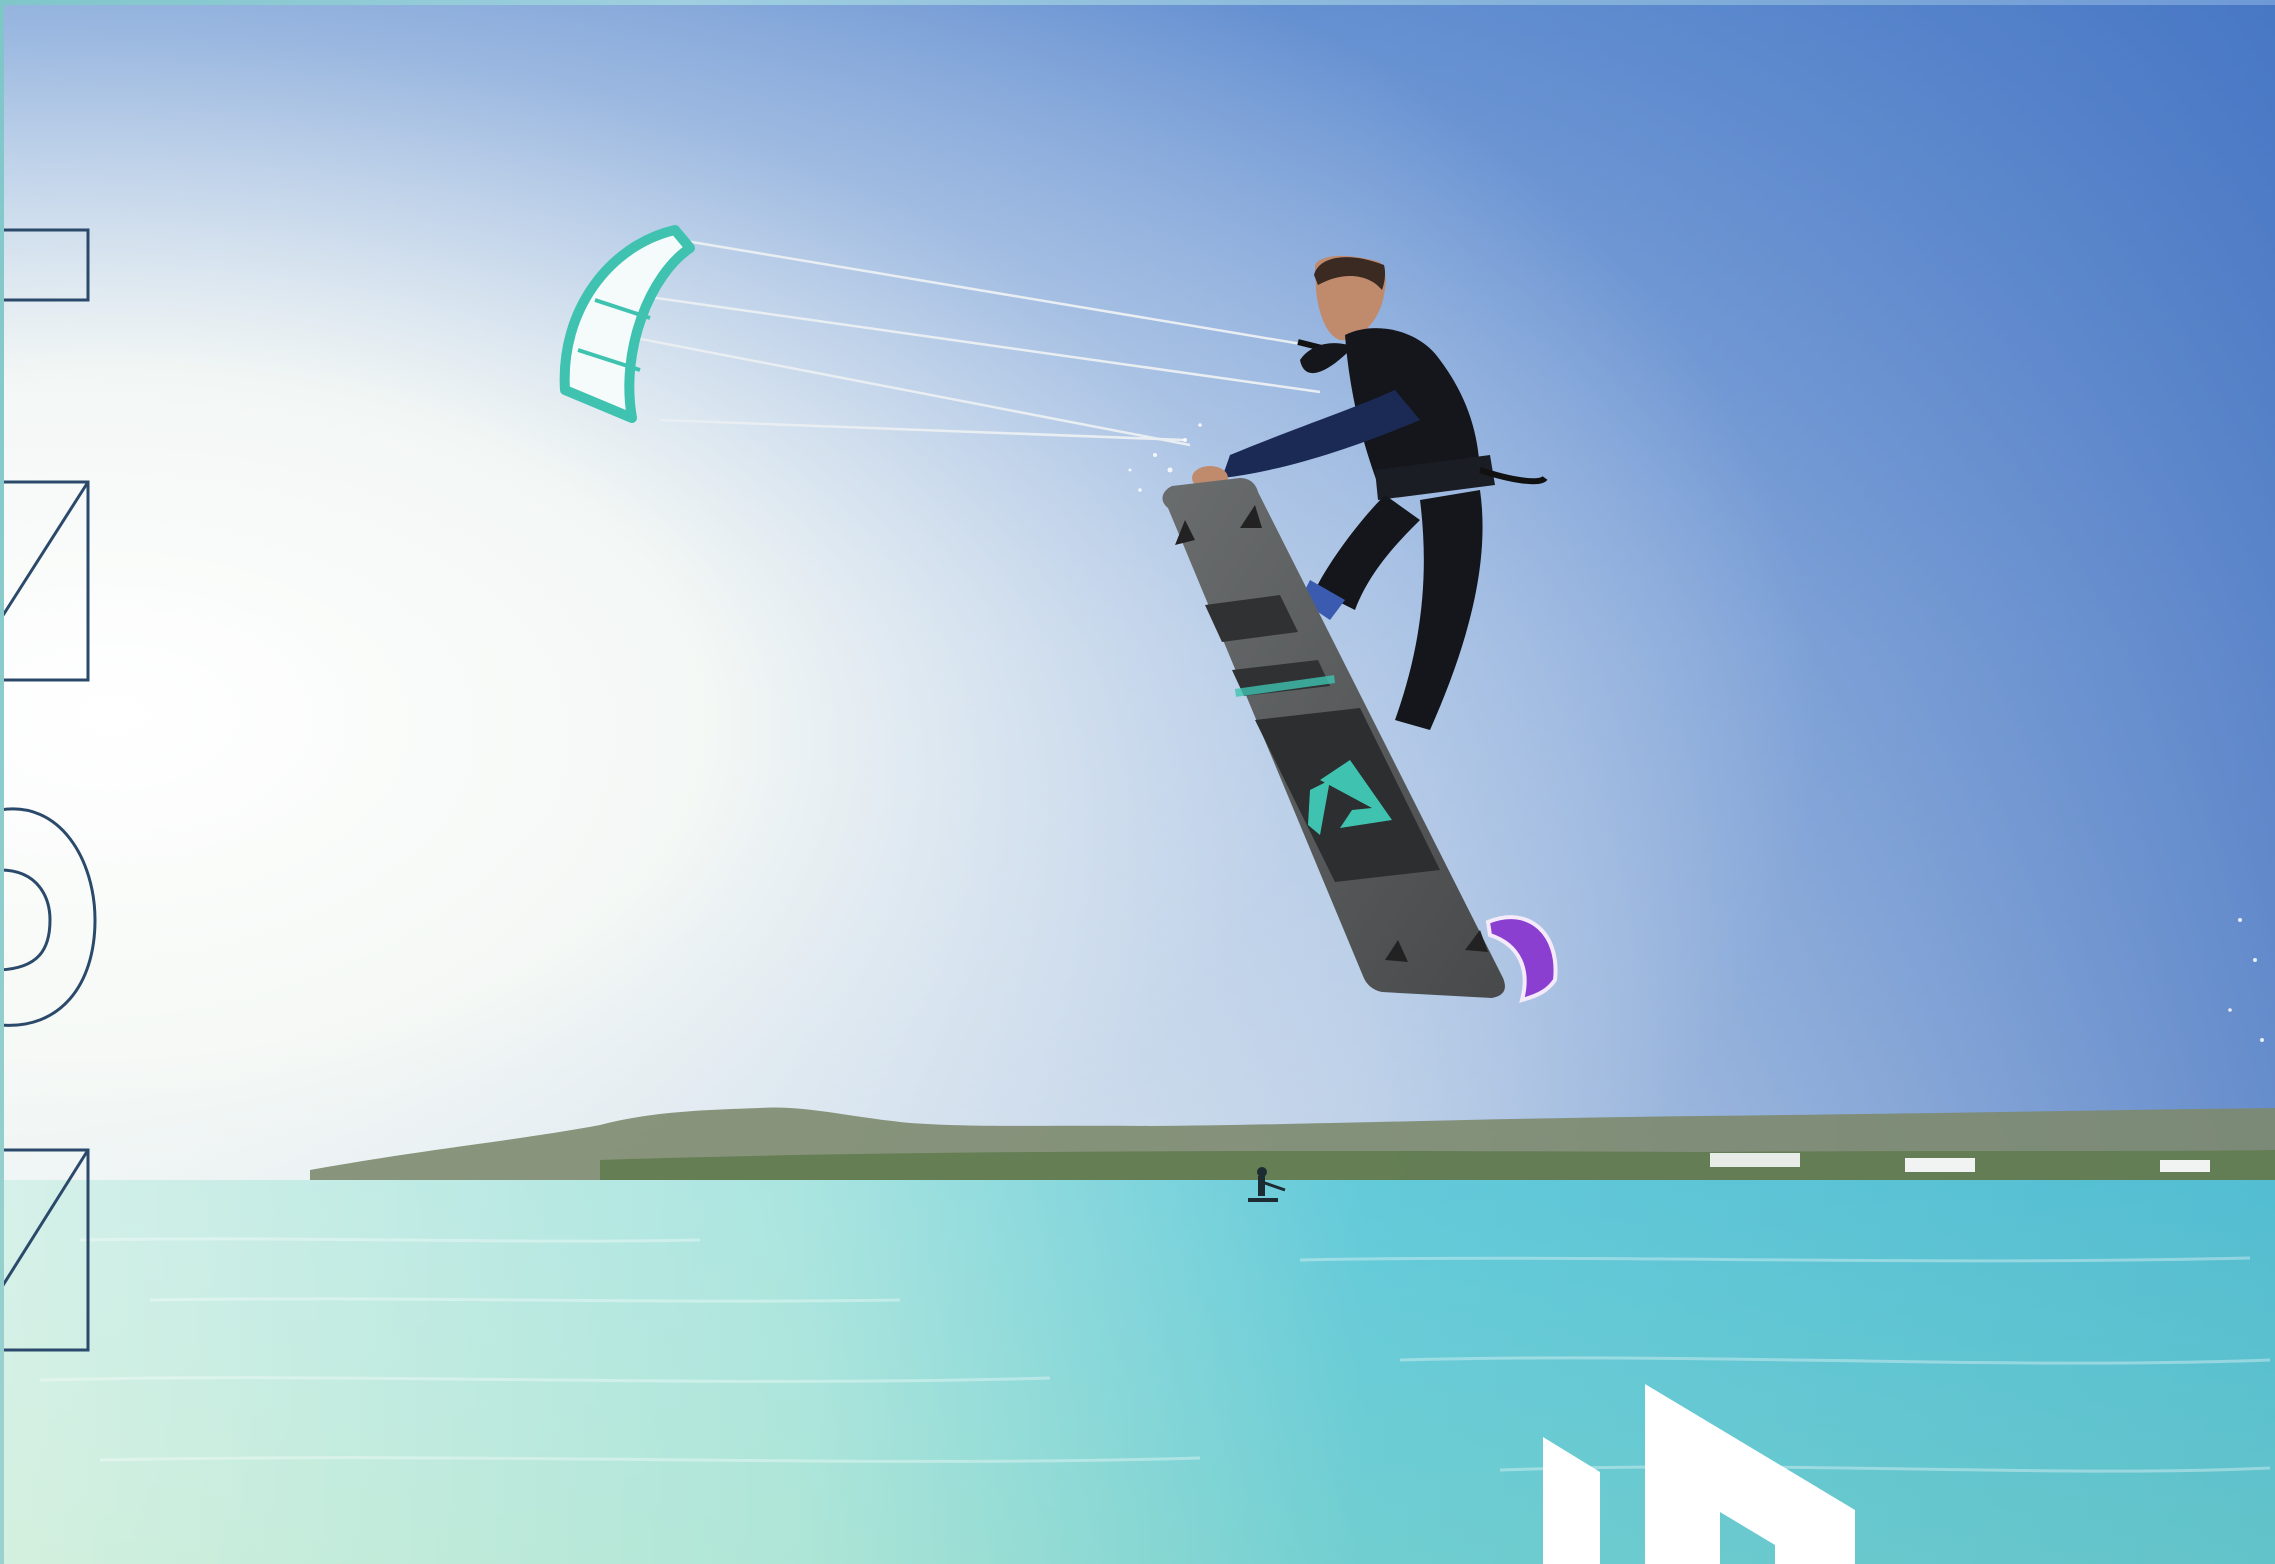 Image resolution: width=2275 pixels, height=1564 pixels. Describe the element at coordinates (1137, 2) in the screenshot. I see `top-accent-line` at that location.